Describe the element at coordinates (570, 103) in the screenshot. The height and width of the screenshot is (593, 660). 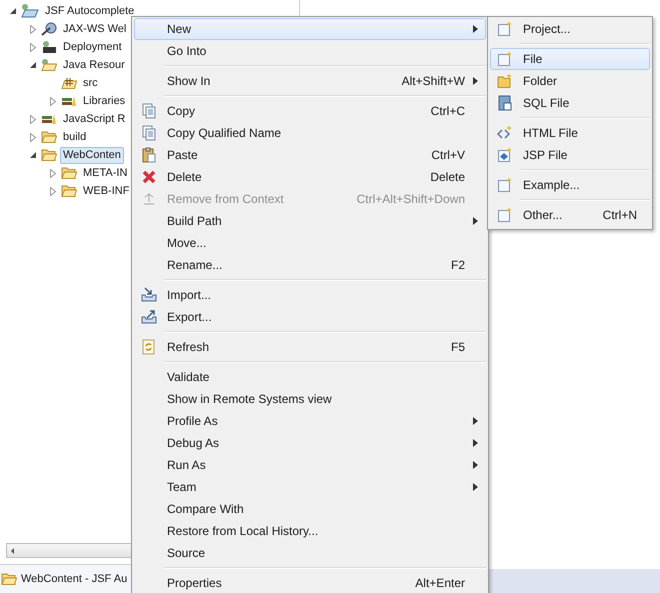
I see `menu-item: SQL File` at that location.